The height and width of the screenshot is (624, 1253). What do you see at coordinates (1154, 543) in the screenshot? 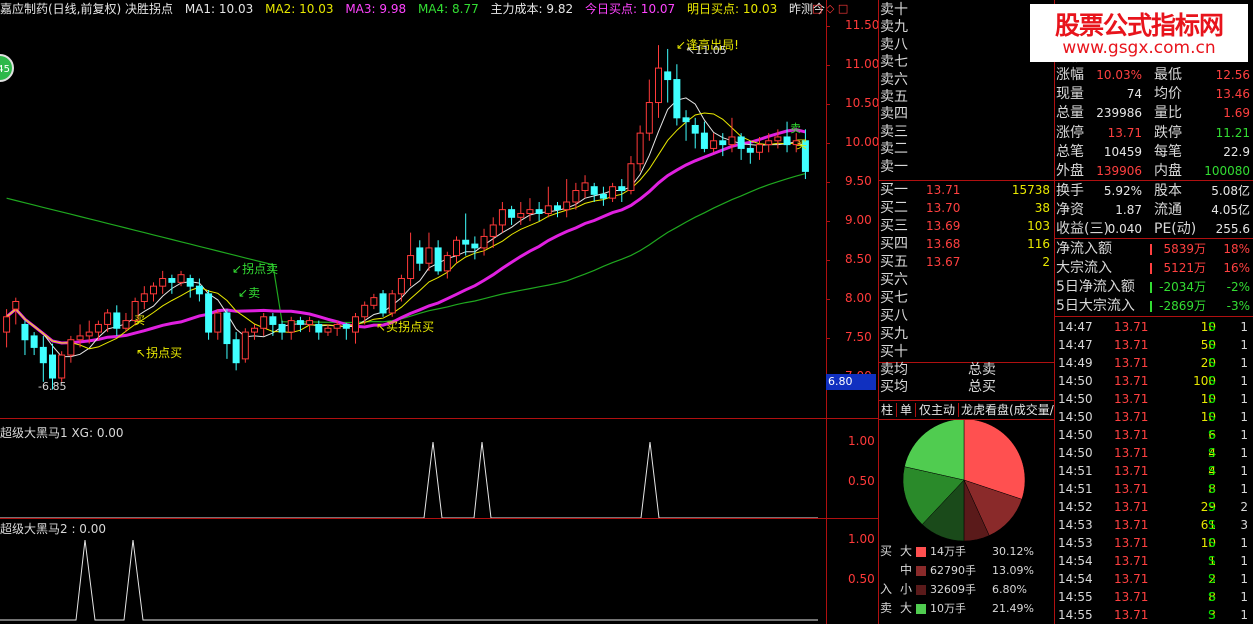
I see `trade-row: 14:53 13.71 10 S 1` at bounding box center [1154, 543].